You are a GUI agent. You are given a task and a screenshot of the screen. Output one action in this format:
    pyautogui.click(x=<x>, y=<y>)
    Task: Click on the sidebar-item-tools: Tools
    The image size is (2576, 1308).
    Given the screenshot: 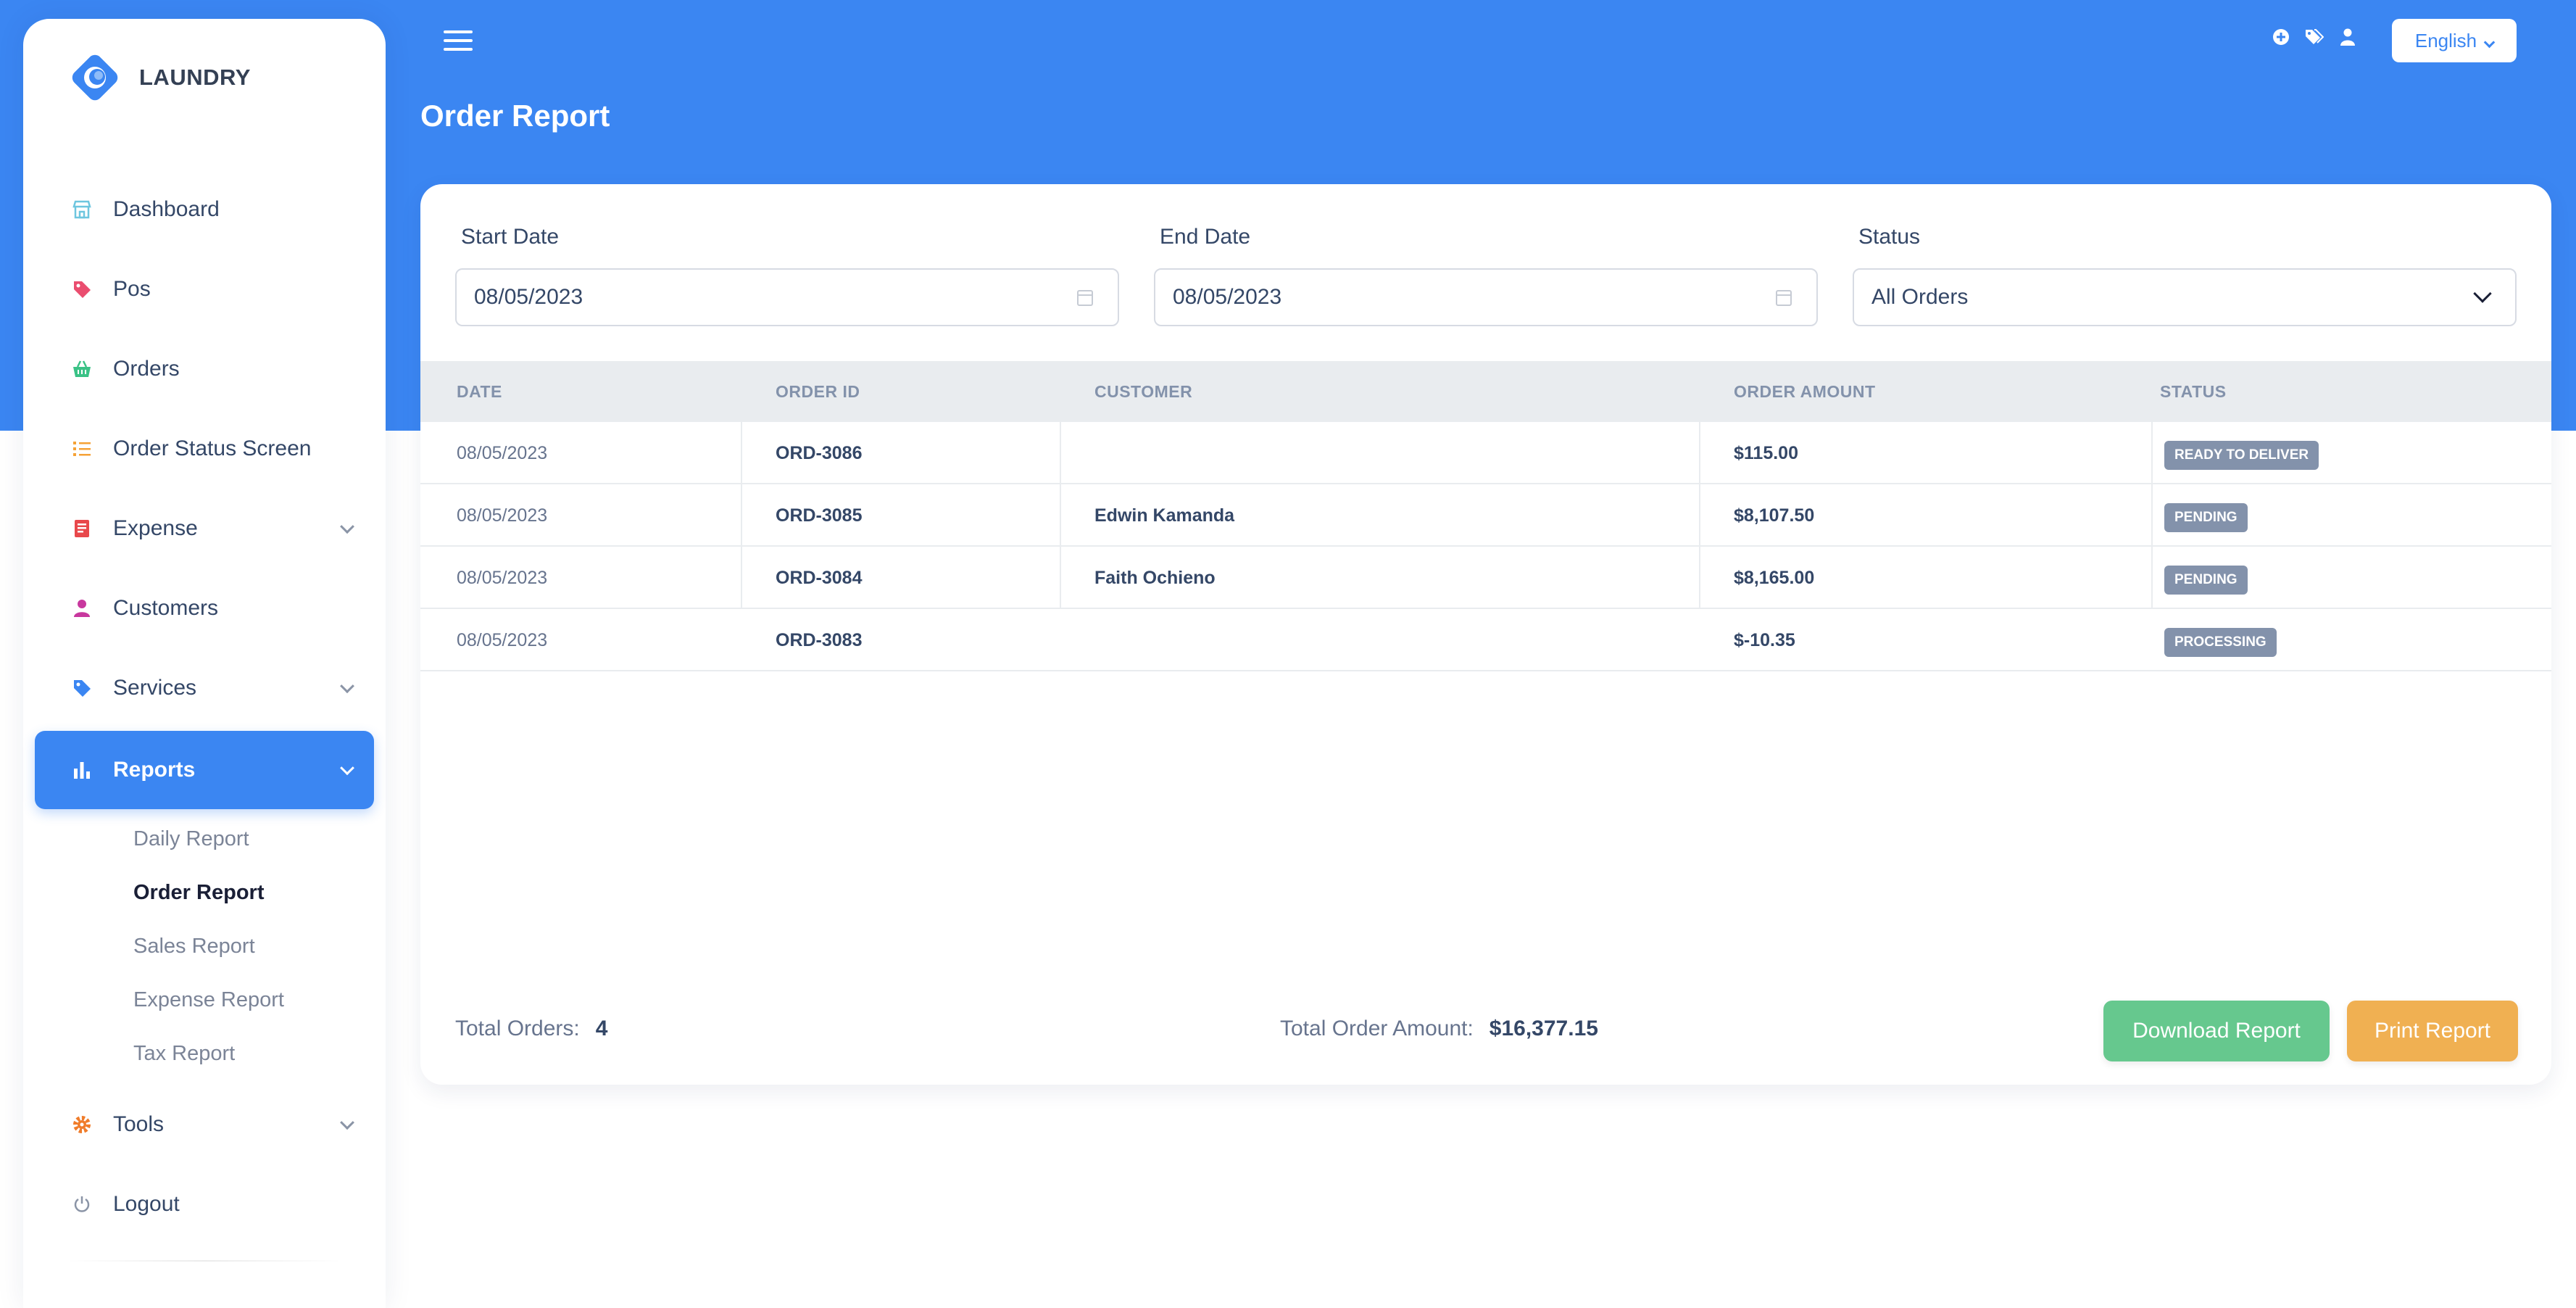 What is the action you would take?
    pyautogui.click(x=204, y=1125)
    